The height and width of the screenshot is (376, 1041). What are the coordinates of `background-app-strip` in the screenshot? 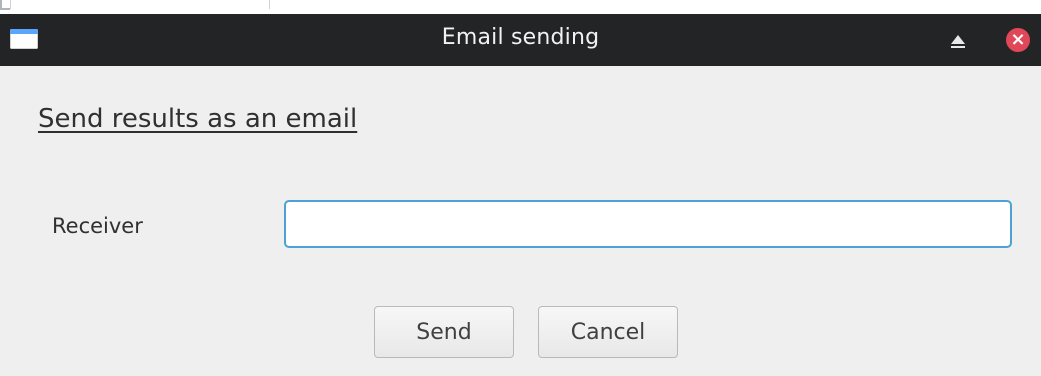 It's located at (520, 6).